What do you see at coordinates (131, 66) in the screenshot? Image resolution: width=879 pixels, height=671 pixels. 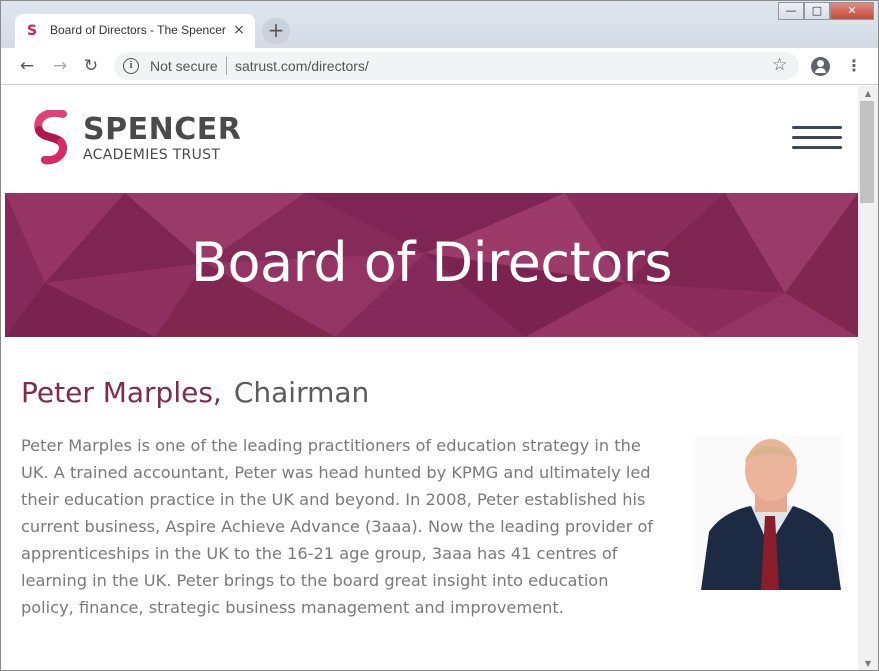 I see `info-icon: i` at bounding box center [131, 66].